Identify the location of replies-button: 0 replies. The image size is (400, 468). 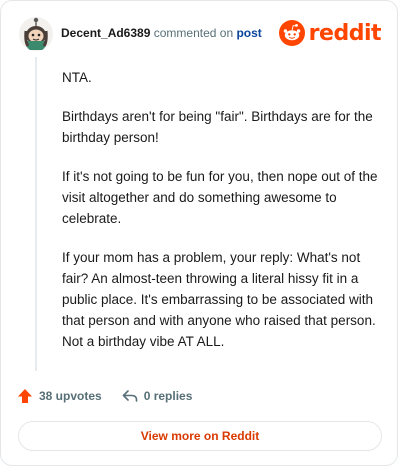
(157, 396).